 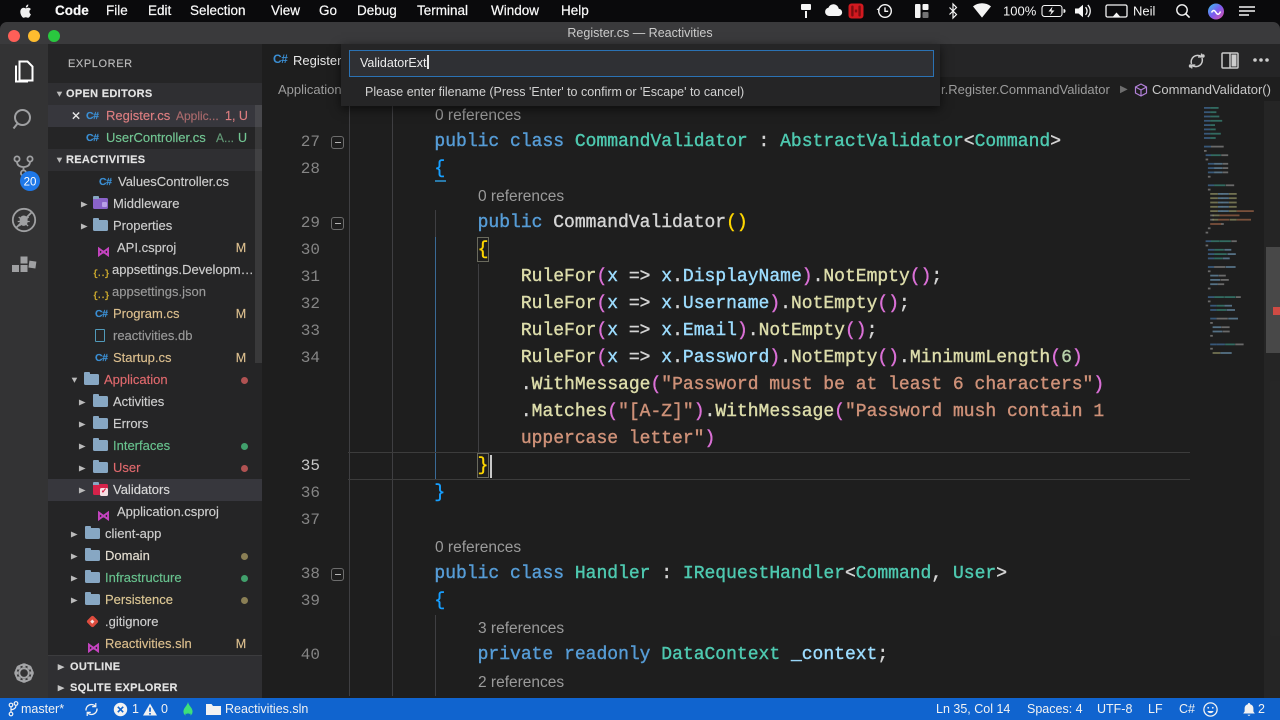 What do you see at coordinates (1020, 11) in the screenshot?
I see `svg-text: 100%` at bounding box center [1020, 11].